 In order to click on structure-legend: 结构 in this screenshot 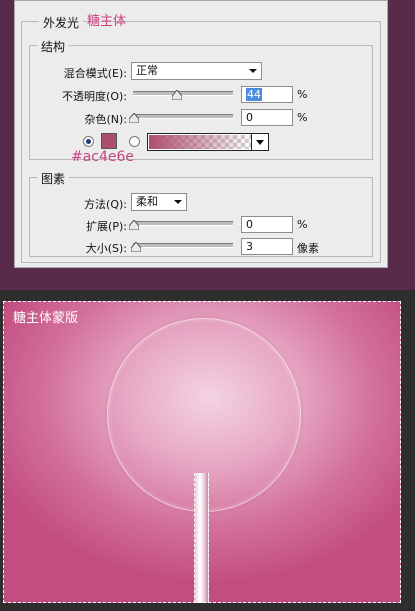, I will do `click(53, 46)`.